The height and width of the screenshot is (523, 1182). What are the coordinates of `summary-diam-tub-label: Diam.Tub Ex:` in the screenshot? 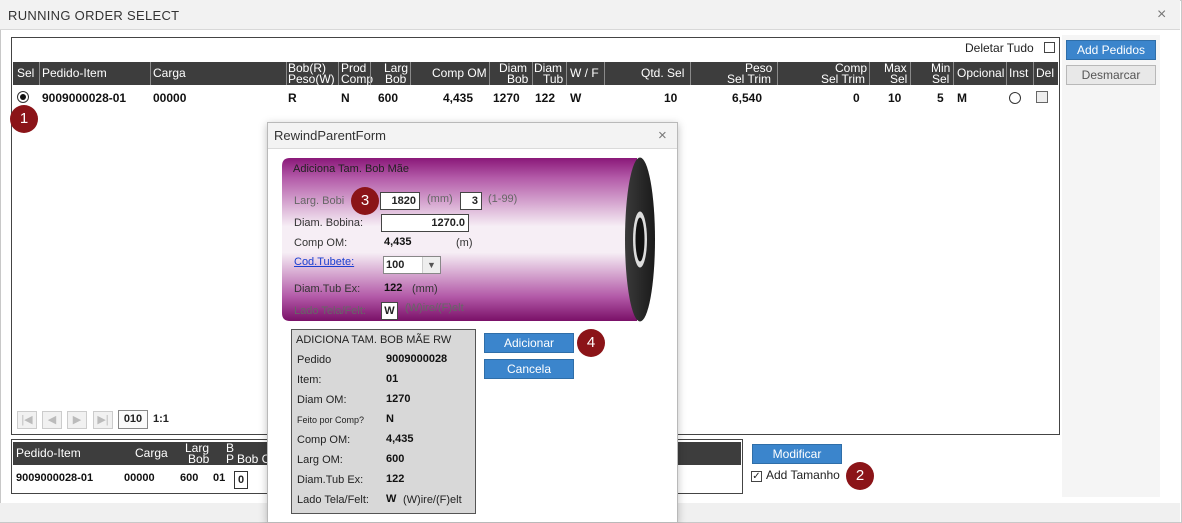 It's located at (330, 480).